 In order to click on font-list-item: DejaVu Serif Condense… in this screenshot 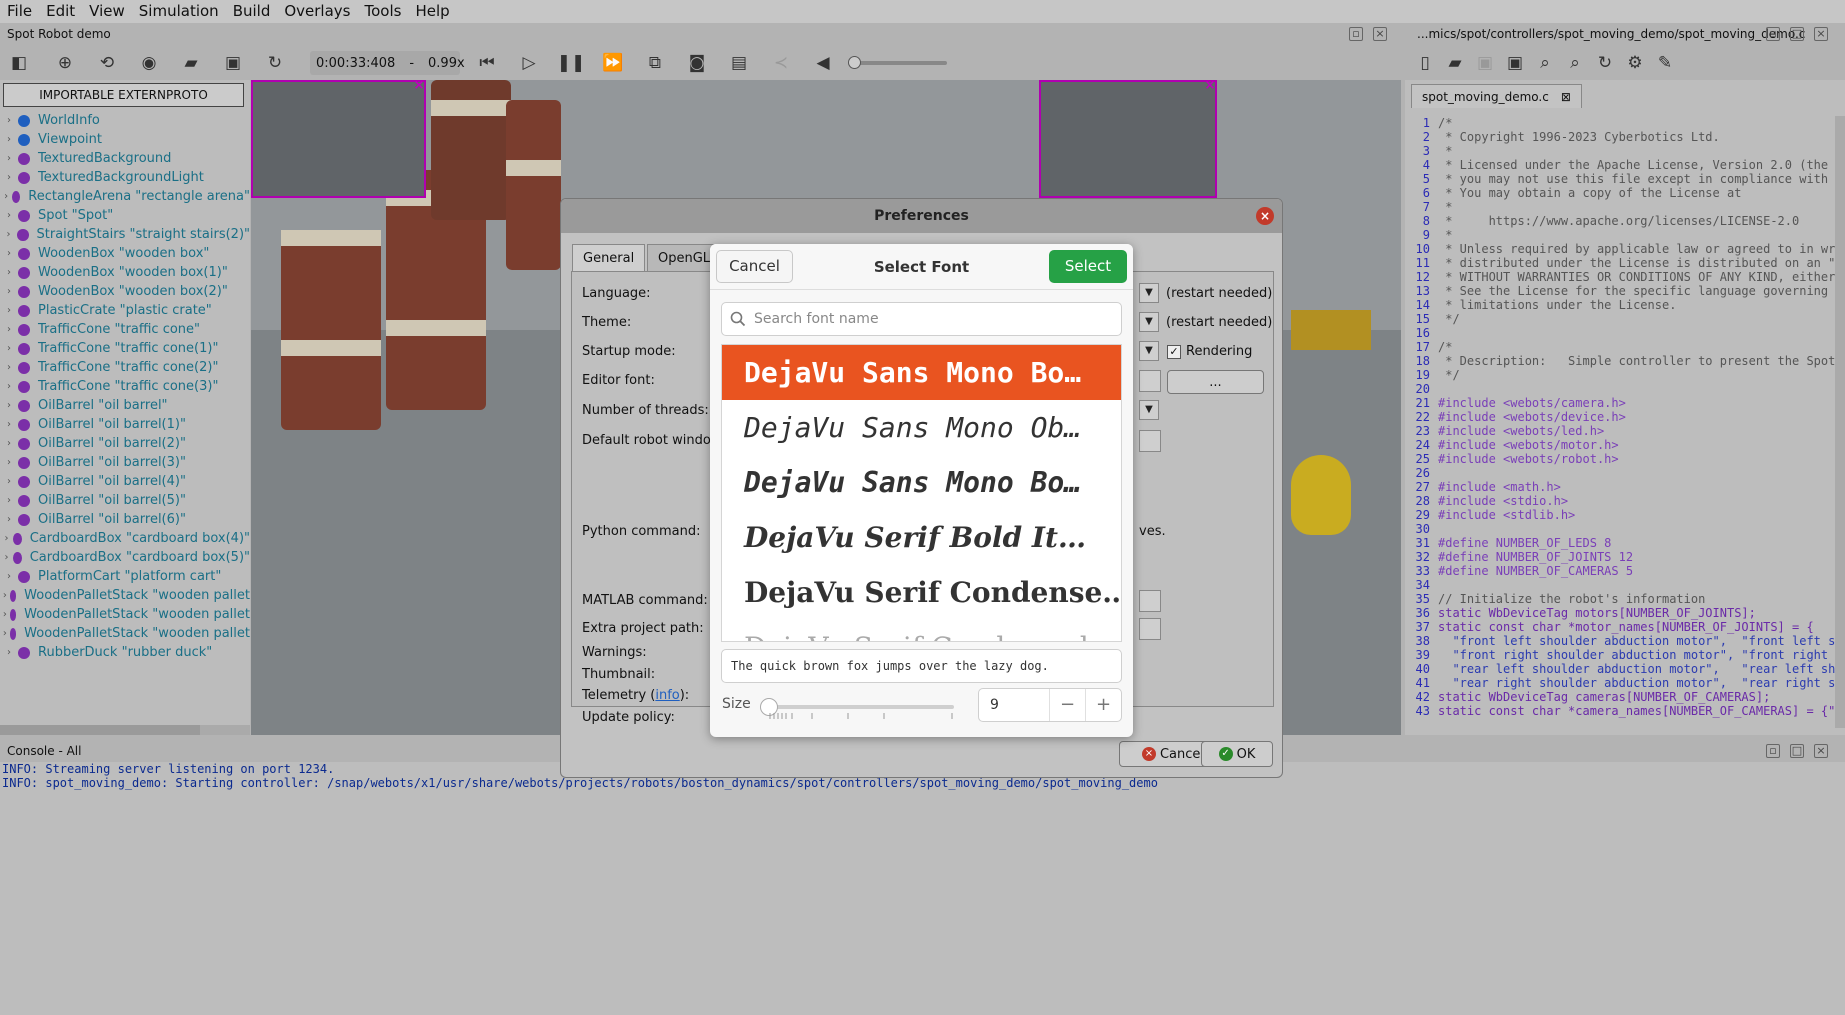, I will do `click(921, 592)`.